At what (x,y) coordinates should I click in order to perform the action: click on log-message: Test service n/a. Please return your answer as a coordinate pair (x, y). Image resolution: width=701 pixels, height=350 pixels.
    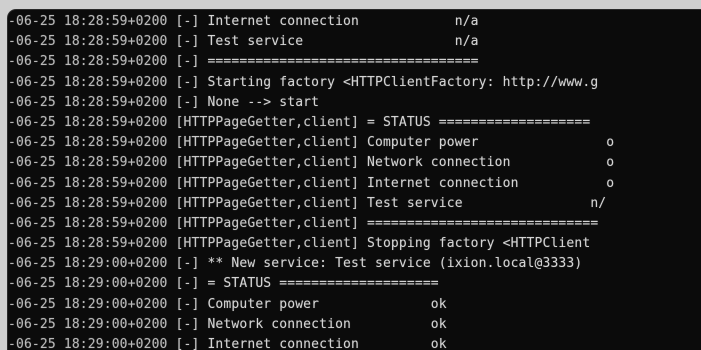
    Looking at the image, I should click on (343, 42).